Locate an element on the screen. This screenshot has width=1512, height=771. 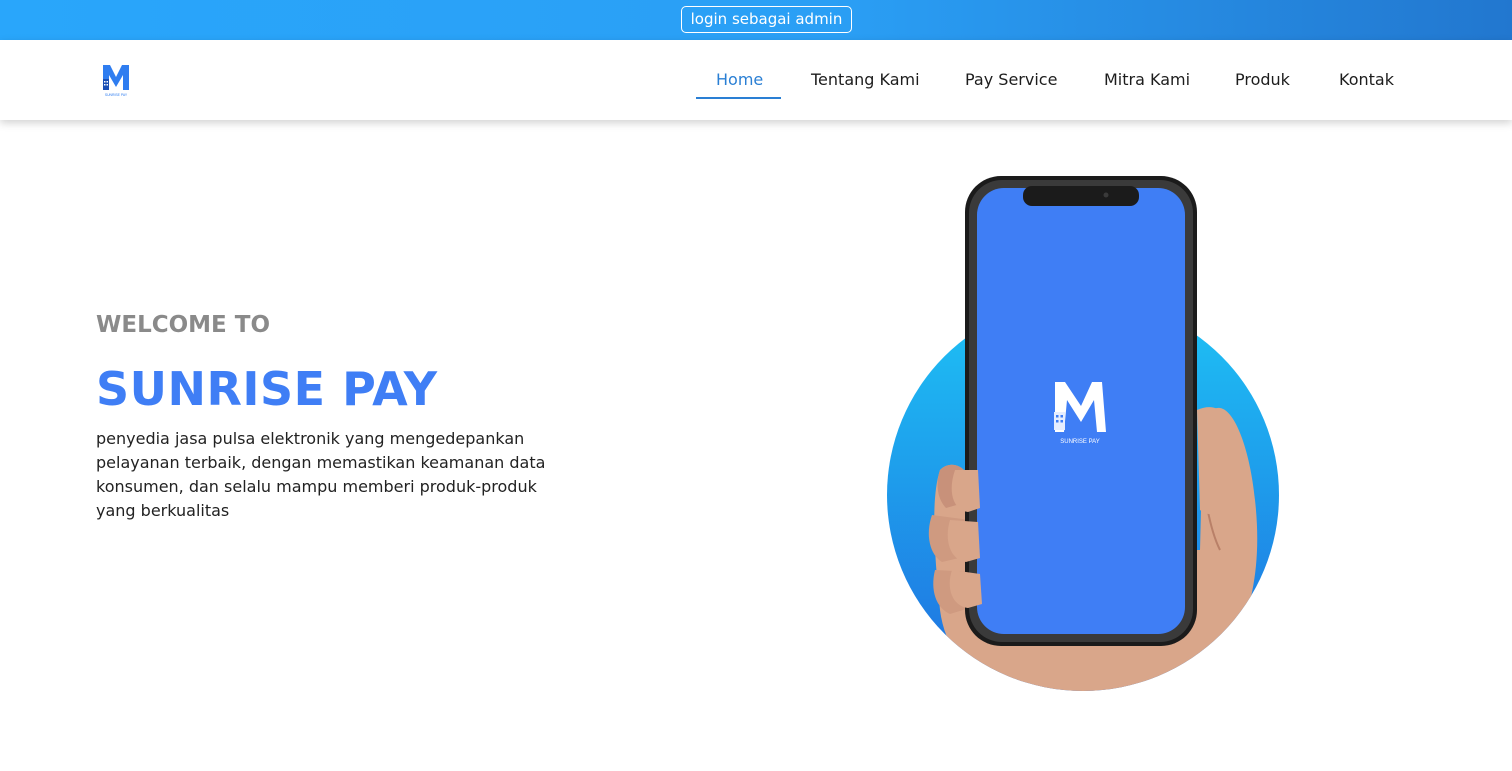
nav-pay-service: Pay Service is located at coordinates (1011, 79).